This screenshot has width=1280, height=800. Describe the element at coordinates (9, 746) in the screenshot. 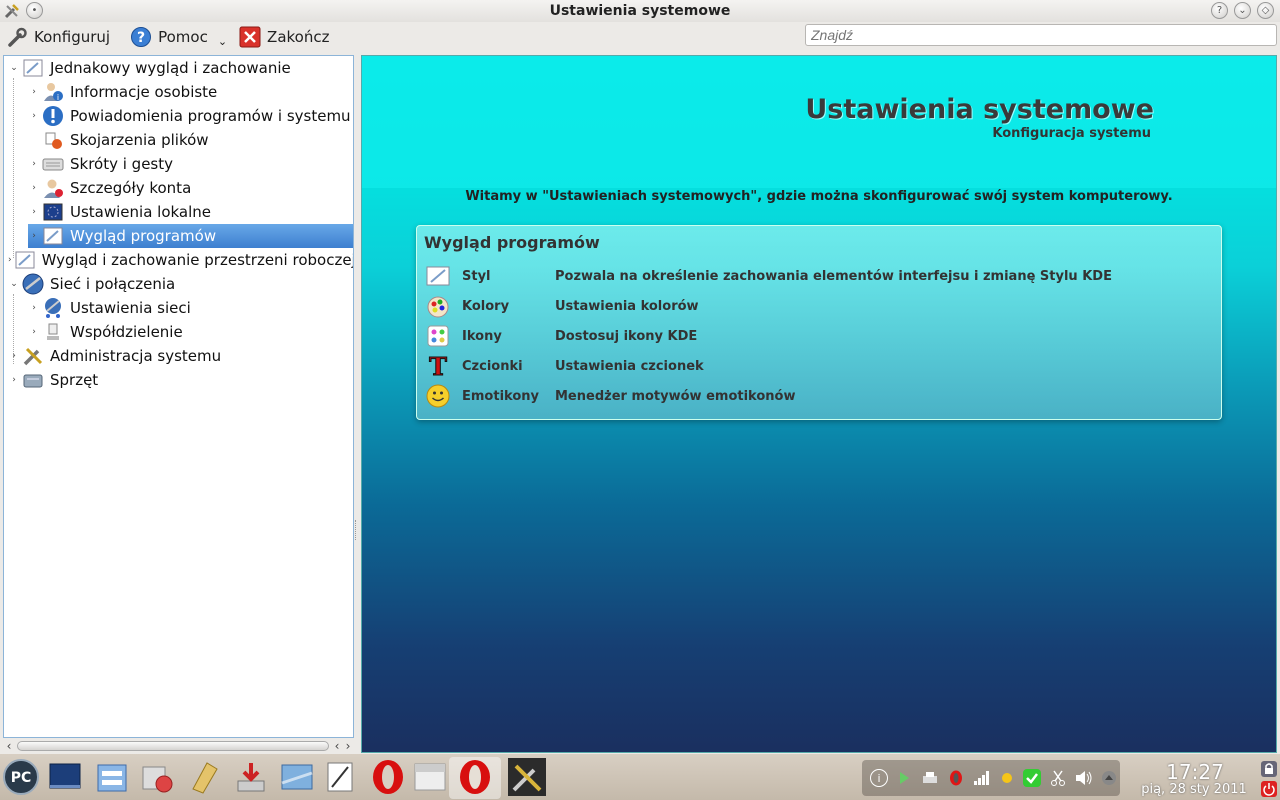

I see `scroll-left-arrow-icon: ‹` at that location.